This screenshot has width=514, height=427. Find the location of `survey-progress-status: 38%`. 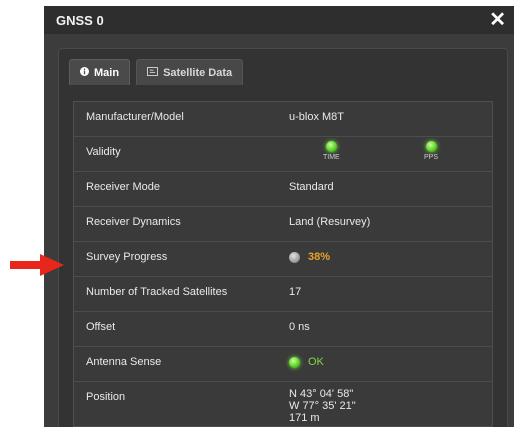

survey-progress-status: 38% is located at coordinates (309, 257).